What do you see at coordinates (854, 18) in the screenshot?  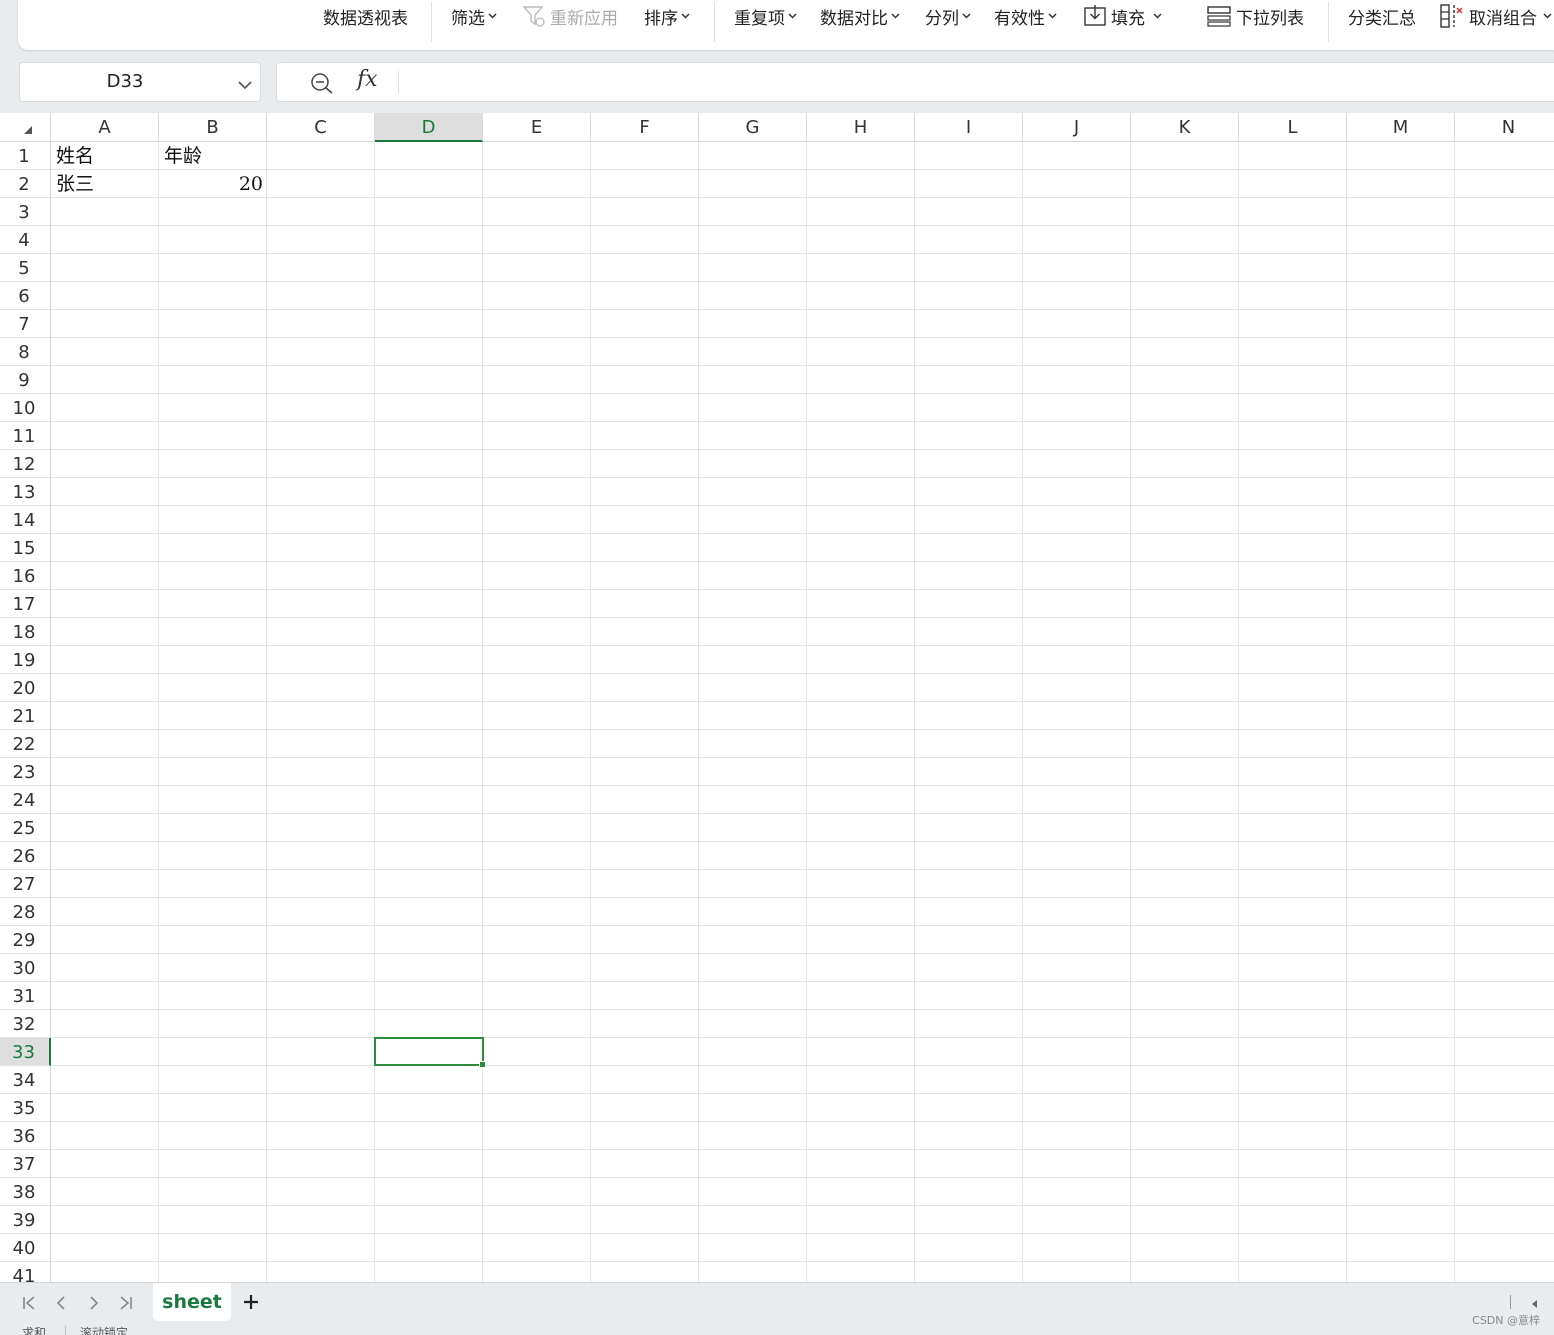 I see `data-compare-label: 数据对比` at bounding box center [854, 18].